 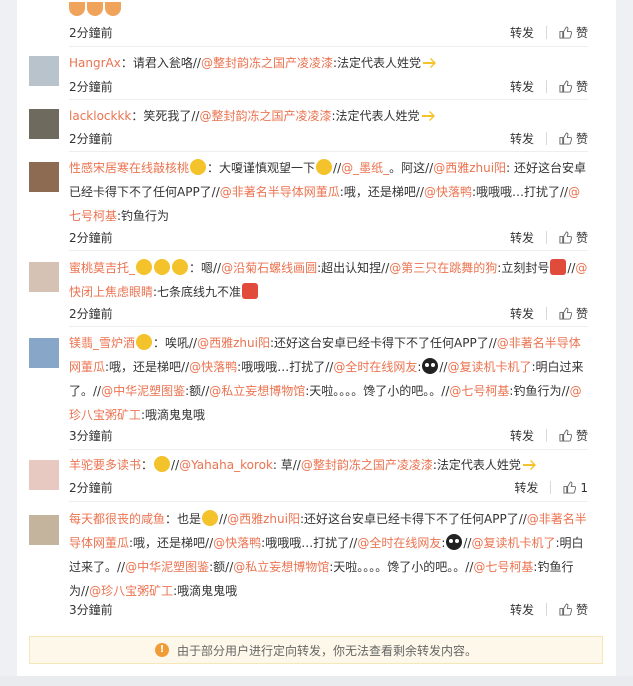 What do you see at coordinates (105, 465) in the screenshot?
I see `username-link: 羊驼要多读书` at bounding box center [105, 465].